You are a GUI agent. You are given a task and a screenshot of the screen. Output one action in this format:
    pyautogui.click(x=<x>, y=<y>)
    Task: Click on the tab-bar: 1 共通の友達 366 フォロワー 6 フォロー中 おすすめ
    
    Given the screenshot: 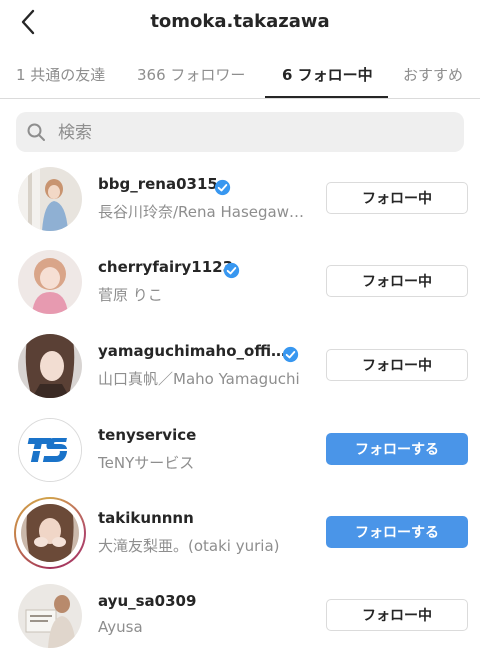 What is the action you would take?
    pyautogui.click(x=240, y=75)
    